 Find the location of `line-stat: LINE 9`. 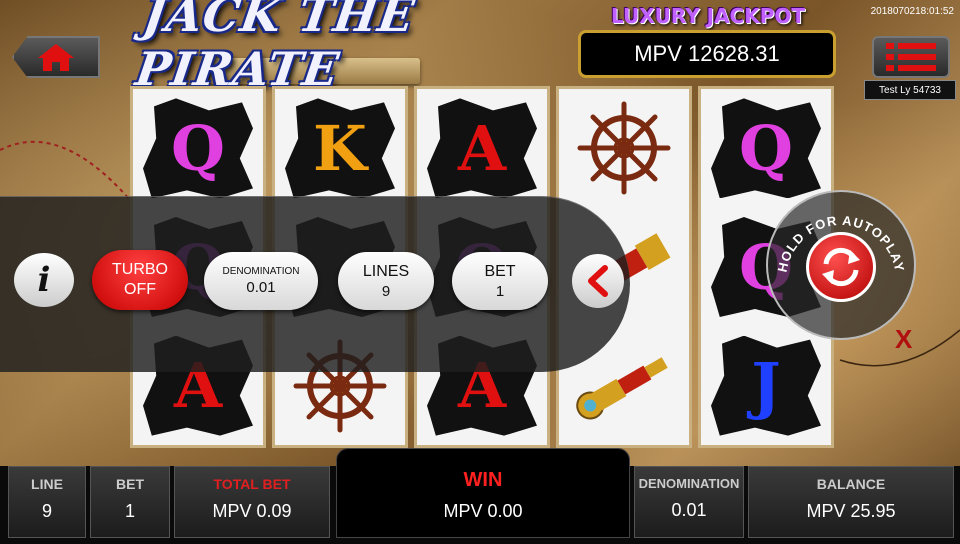

line-stat: LINE 9 is located at coordinates (47, 502).